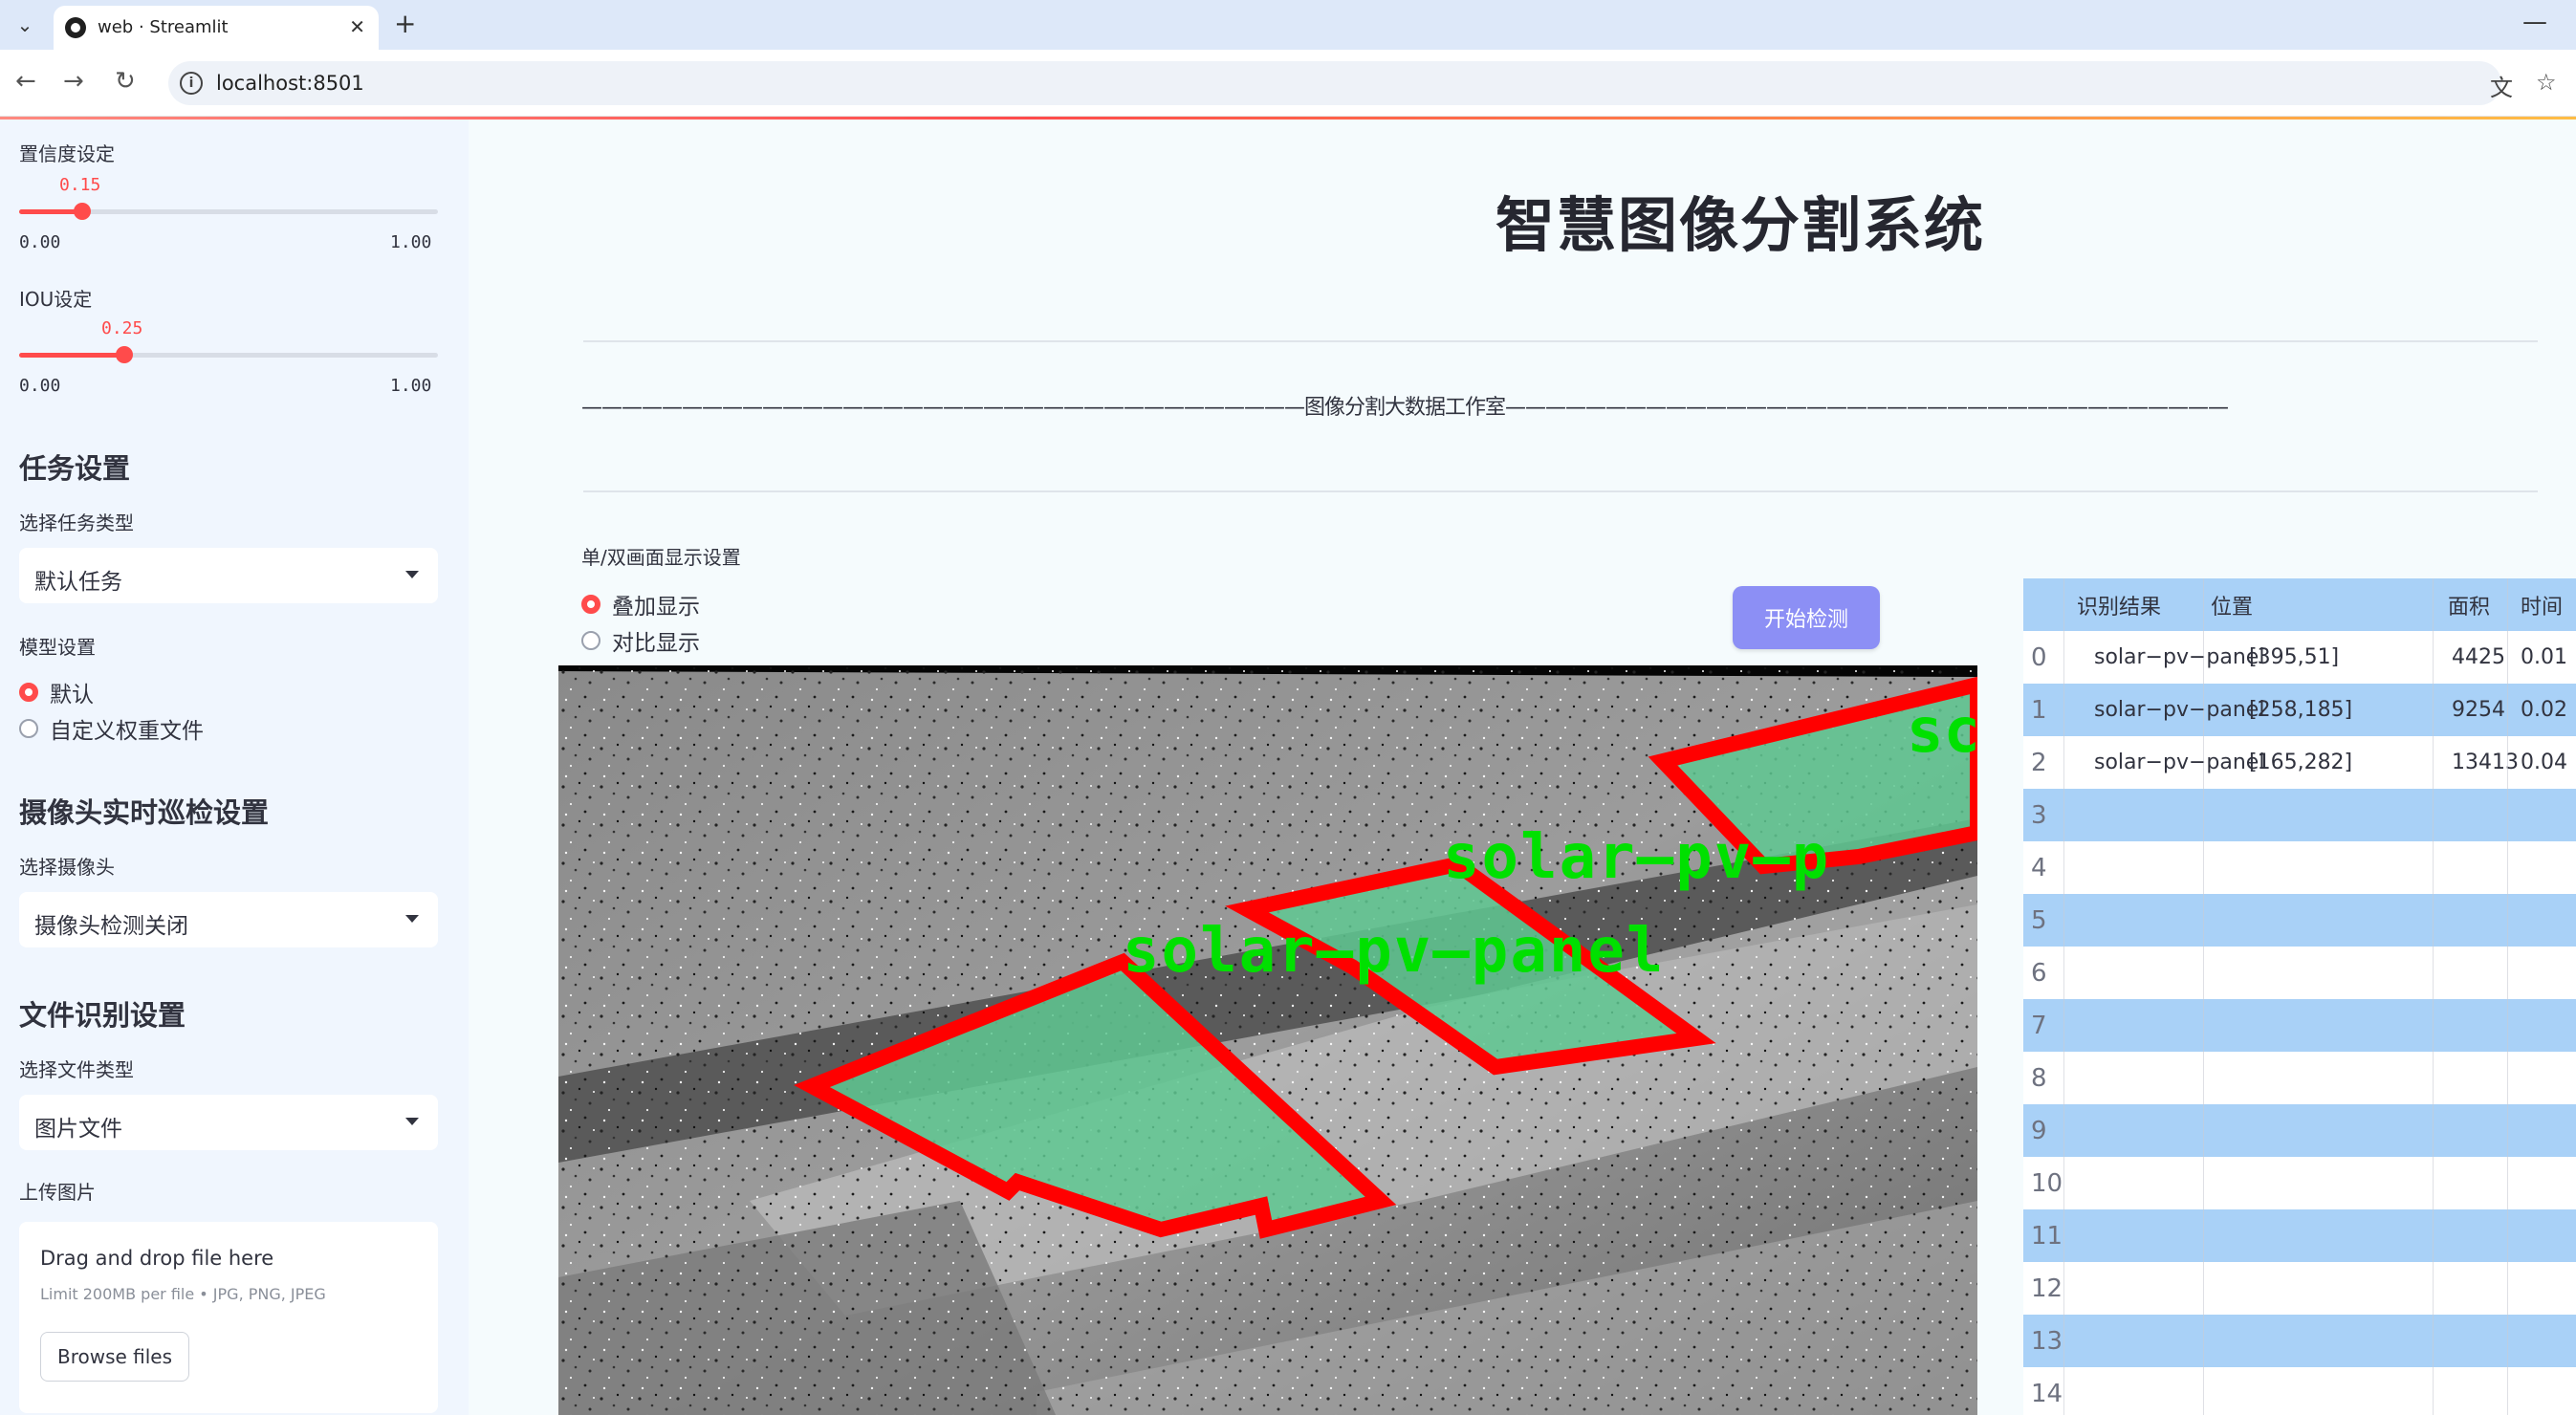  I want to click on cell-area: 4425, so click(2478, 657).